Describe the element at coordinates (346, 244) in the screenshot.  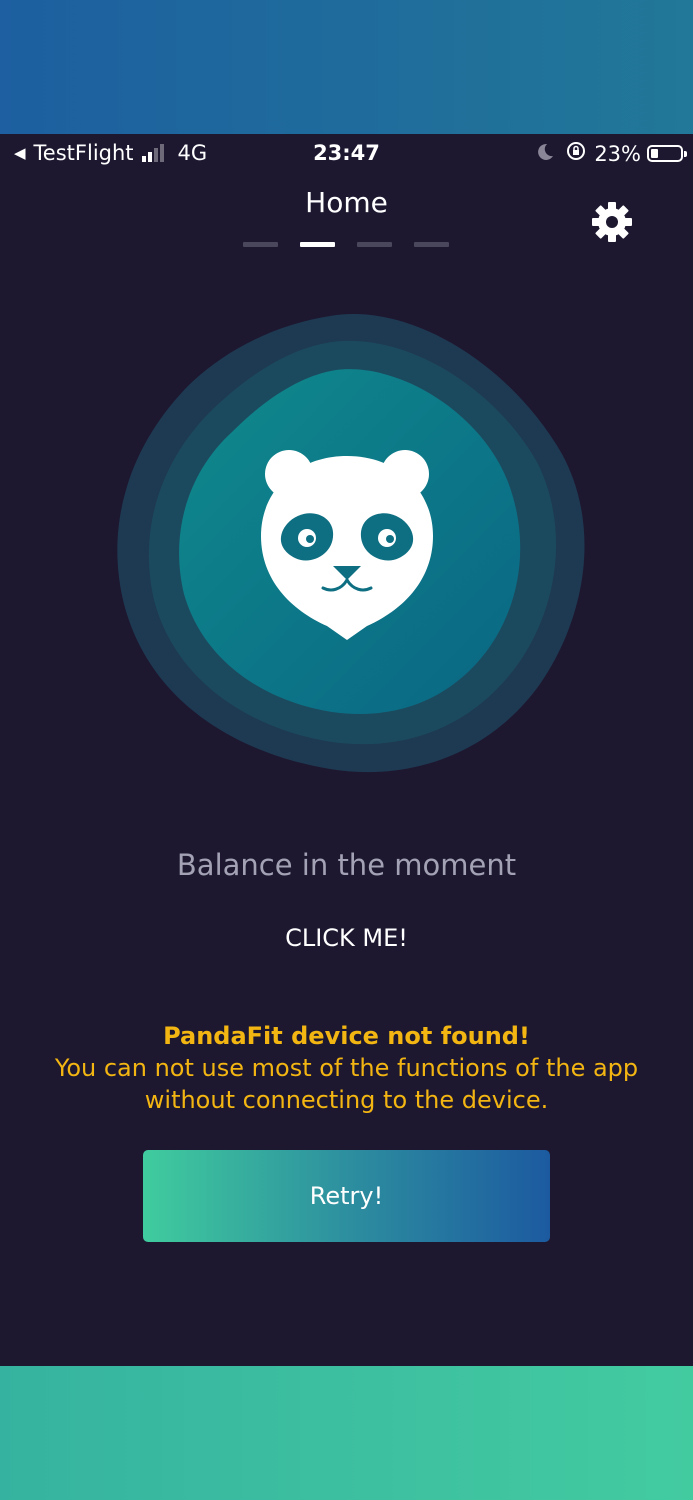
I see `page-indicator` at that location.